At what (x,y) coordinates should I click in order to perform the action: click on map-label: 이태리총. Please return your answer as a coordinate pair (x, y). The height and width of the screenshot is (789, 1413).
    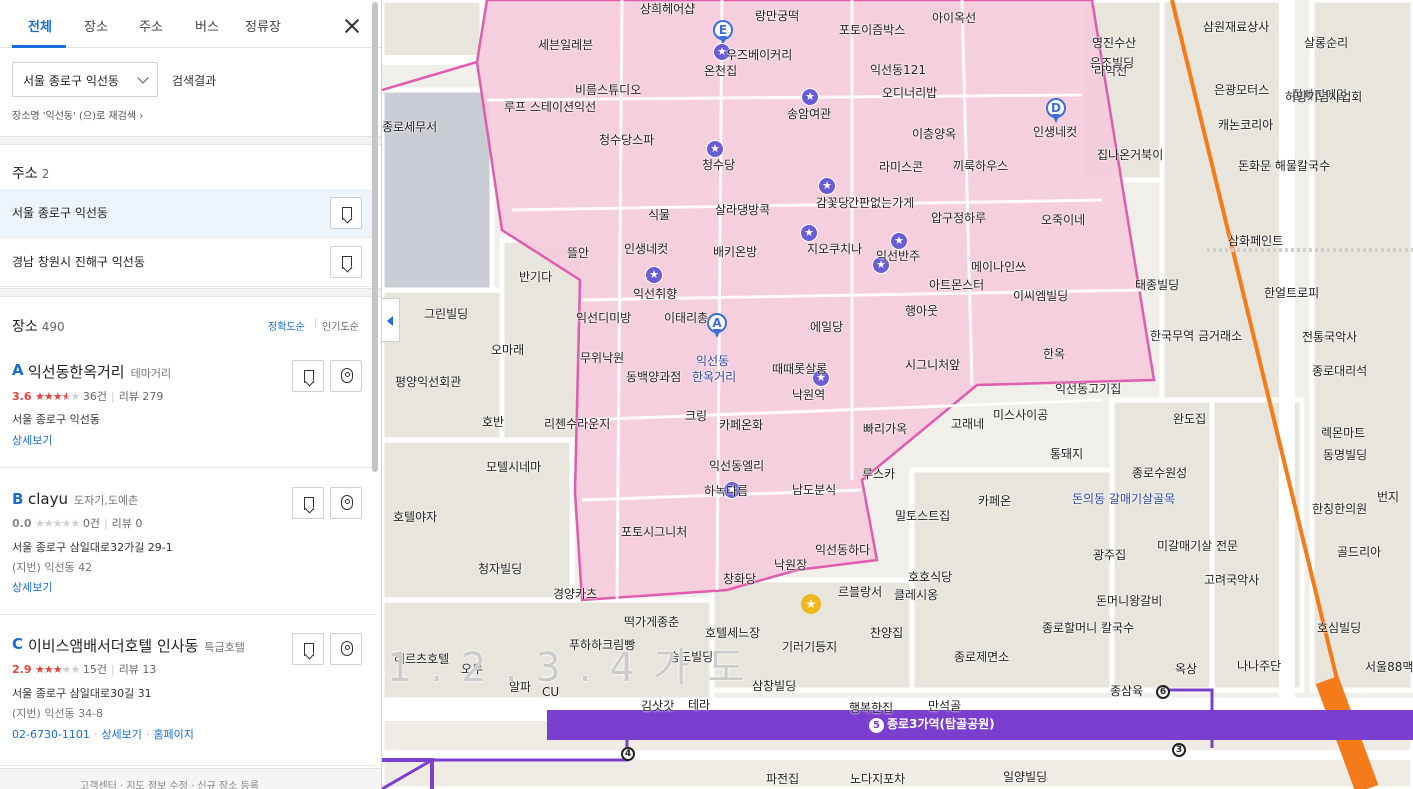
    Looking at the image, I should click on (686, 317).